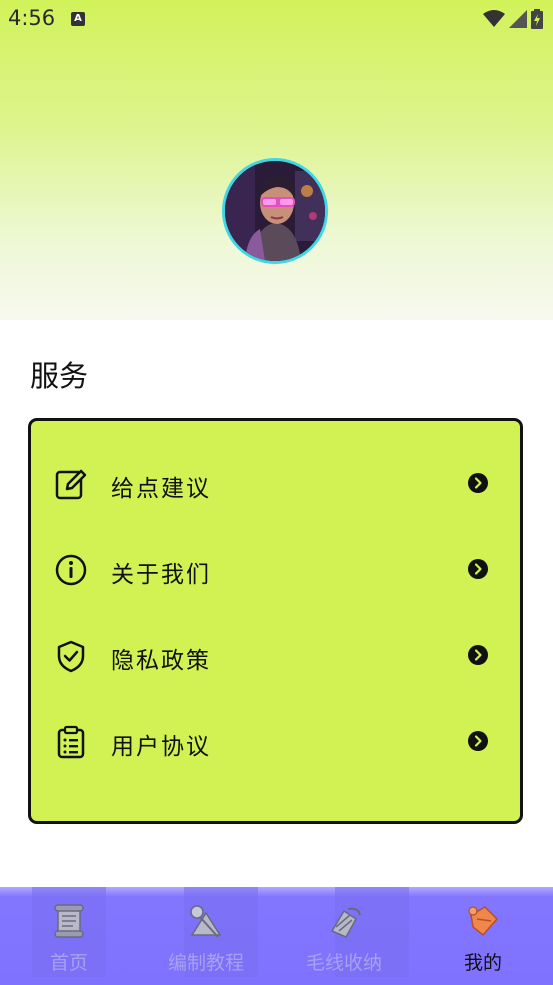 The width and height of the screenshot is (553, 985). I want to click on tab-label: 毛线收纳, so click(343, 963).